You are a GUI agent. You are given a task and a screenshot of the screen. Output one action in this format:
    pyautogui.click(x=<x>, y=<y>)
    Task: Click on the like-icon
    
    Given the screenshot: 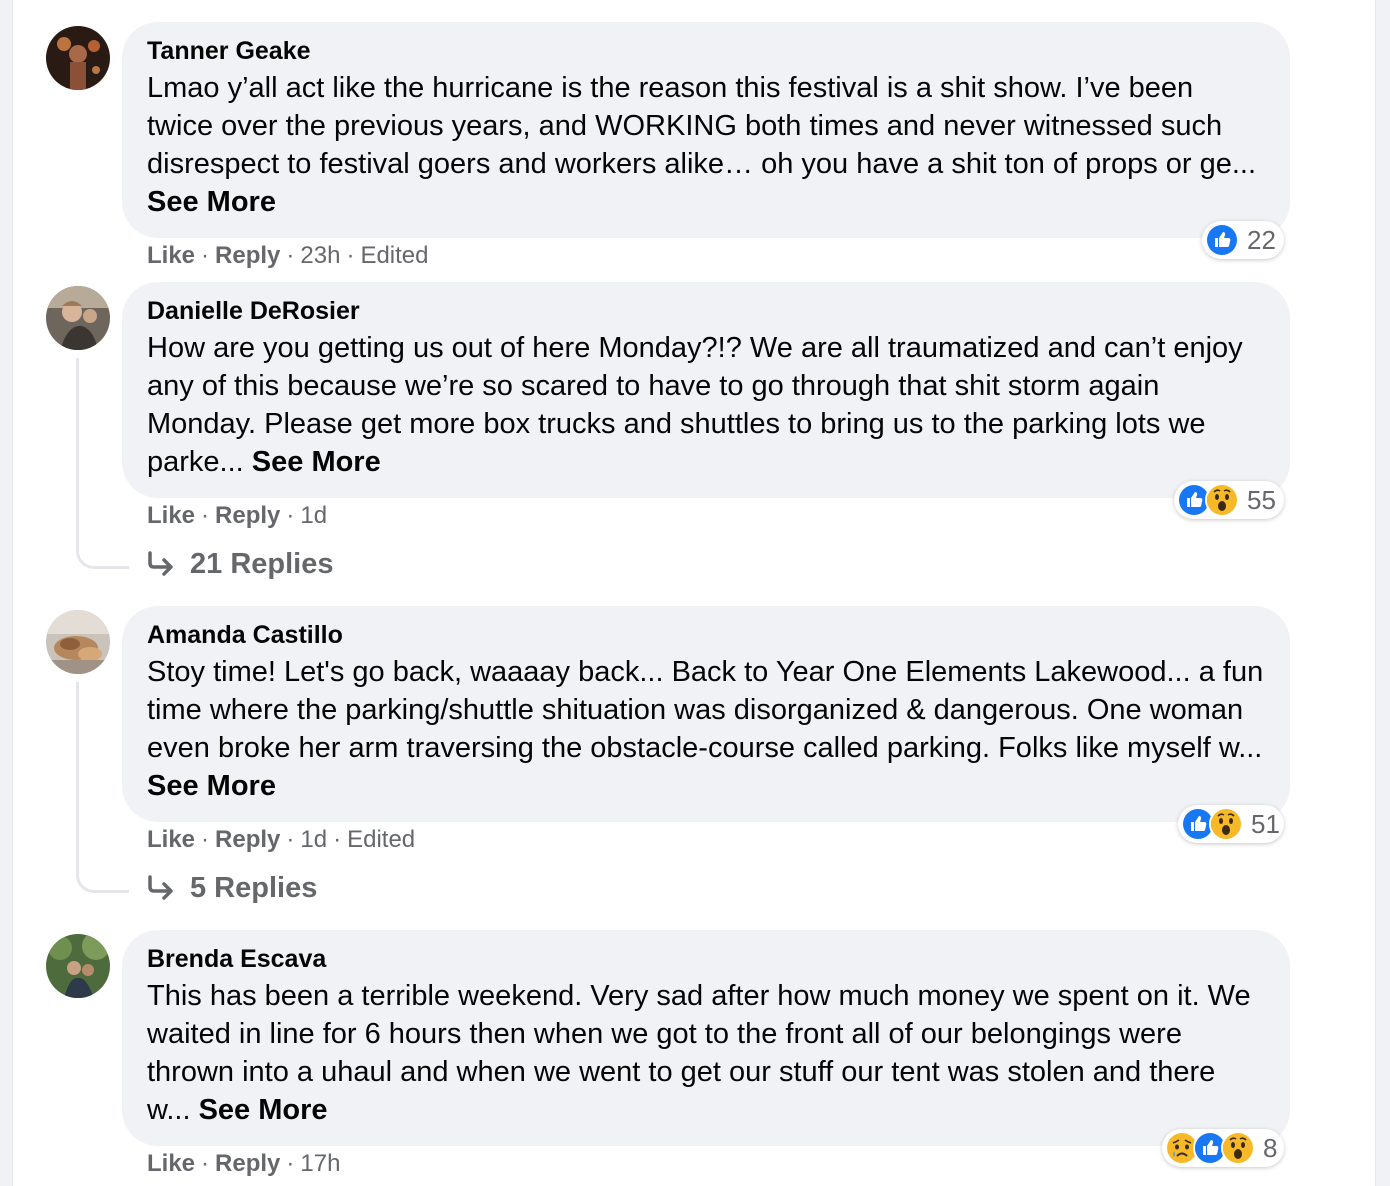 What is the action you would take?
    pyautogui.click(x=1222, y=240)
    